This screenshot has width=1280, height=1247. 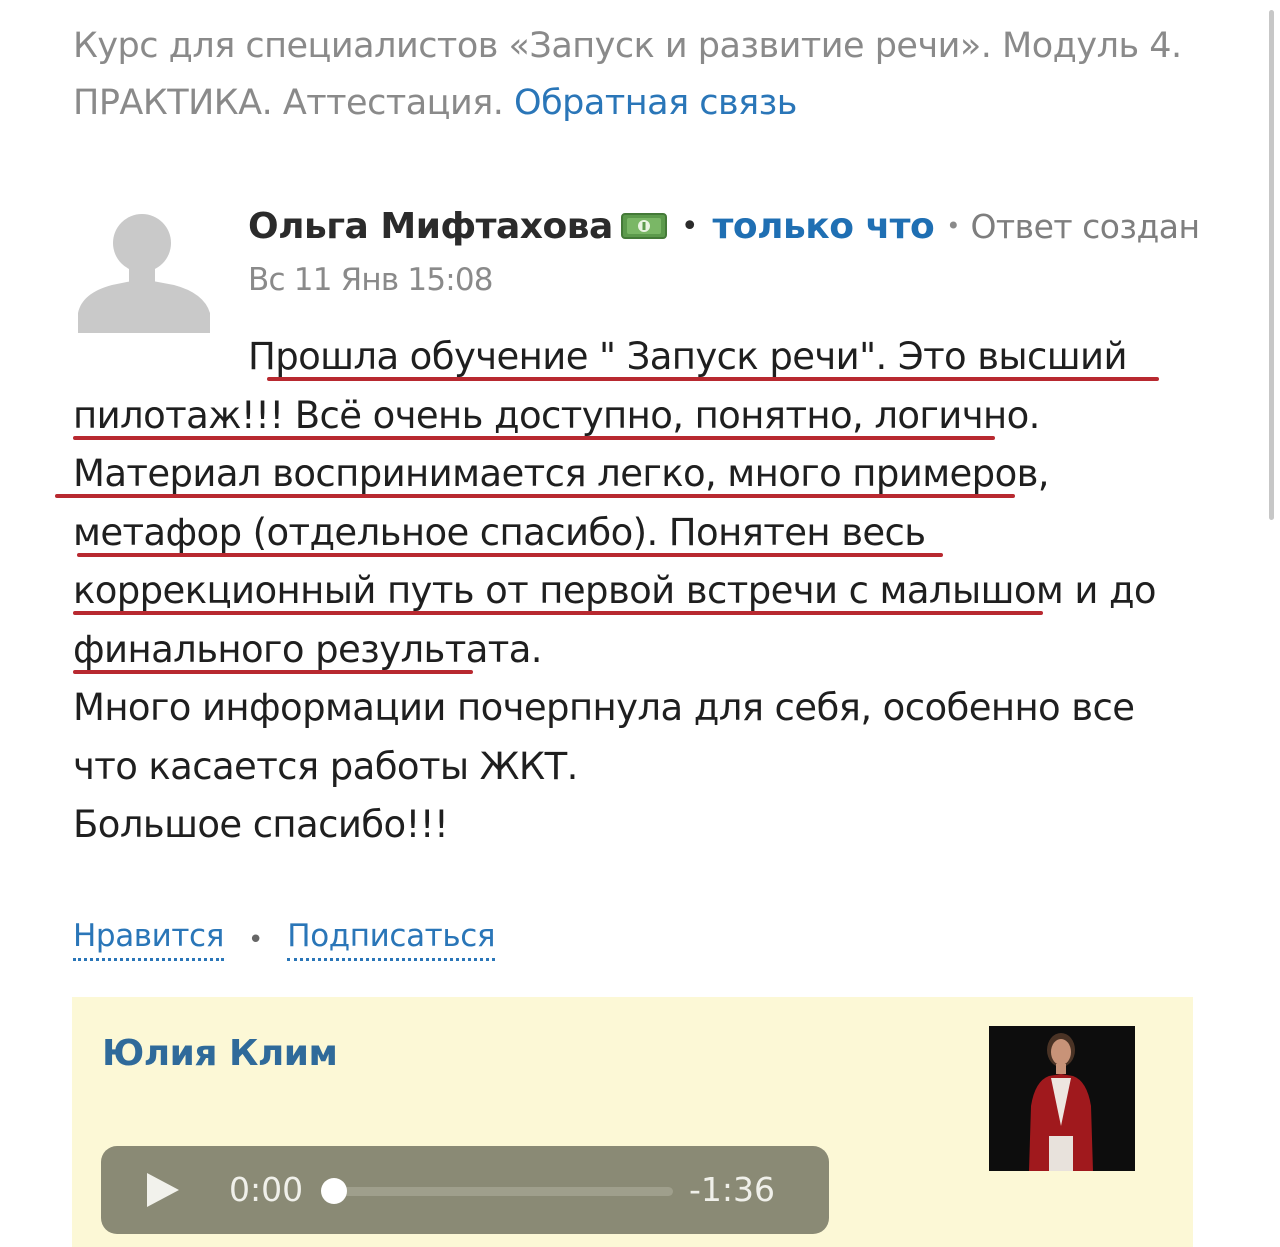 What do you see at coordinates (163, 1190) in the screenshot?
I see `play-icon` at bounding box center [163, 1190].